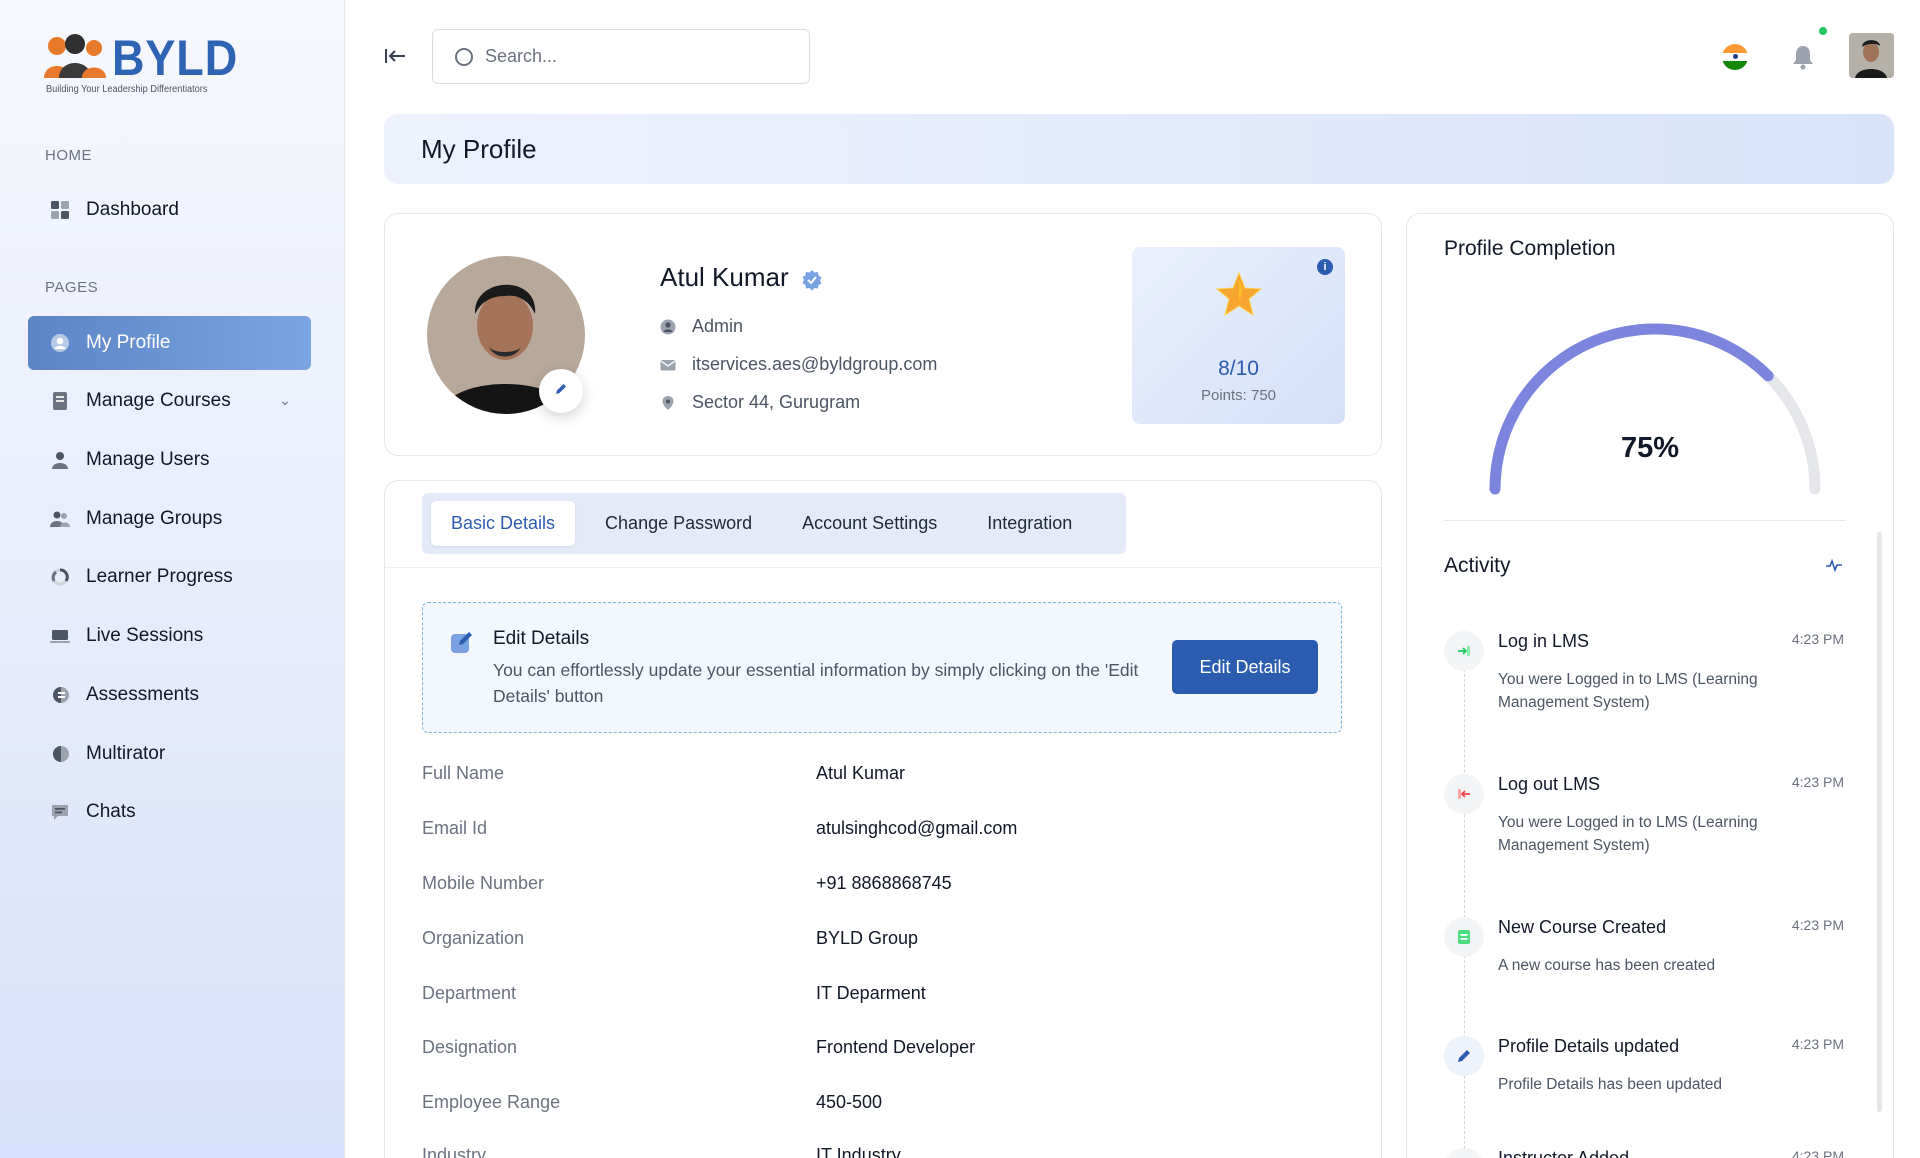 The height and width of the screenshot is (1158, 1920). Describe the element at coordinates (561, 391) in the screenshot. I see `edit-photo-button` at that location.